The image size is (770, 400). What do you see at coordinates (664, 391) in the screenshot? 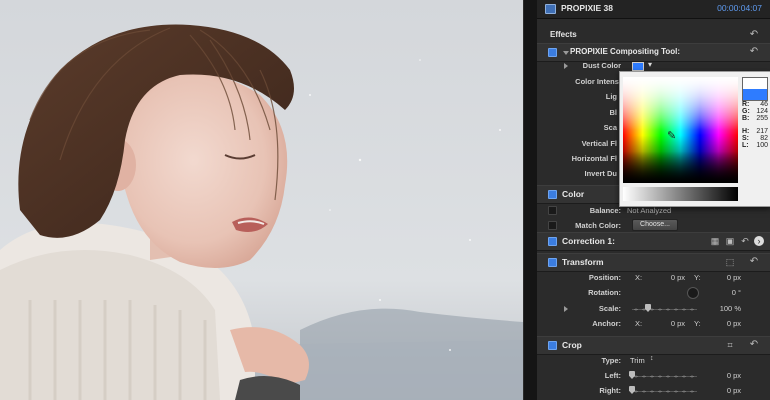
I see `crop-right-slider` at bounding box center [664, 391].